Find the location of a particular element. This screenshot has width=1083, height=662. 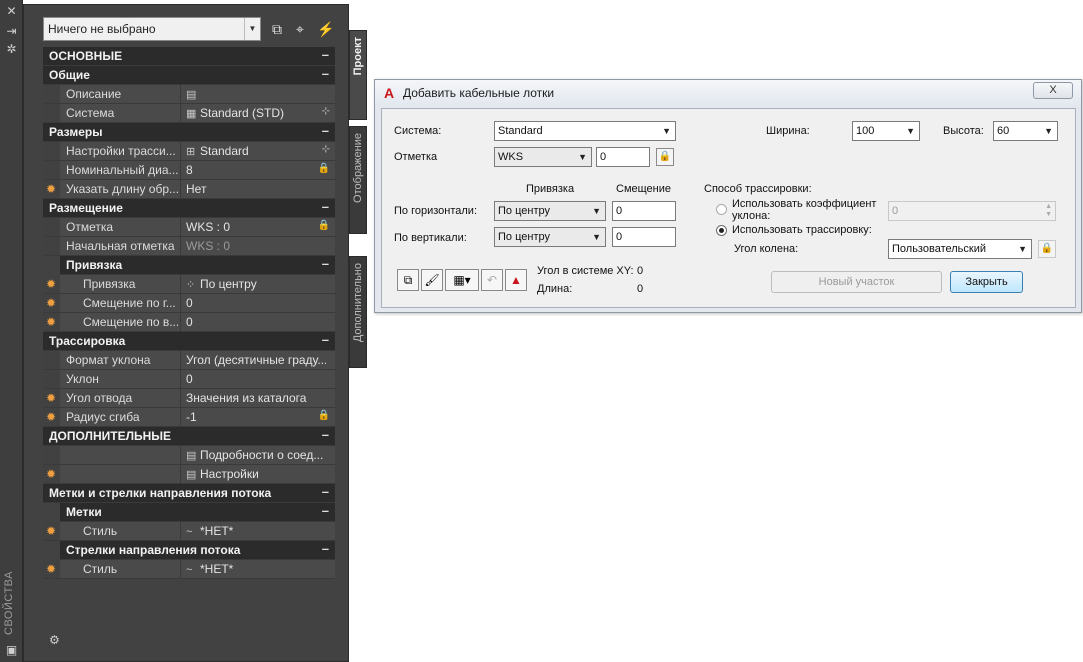

property-row: Описание ▤ is located at coordinates (189, 94).